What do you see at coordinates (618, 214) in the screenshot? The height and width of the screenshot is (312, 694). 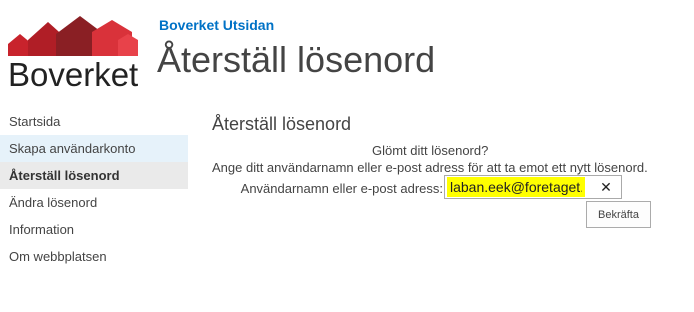 I see `confirm-button: Bekräfta` at bounding box center [618, 214].